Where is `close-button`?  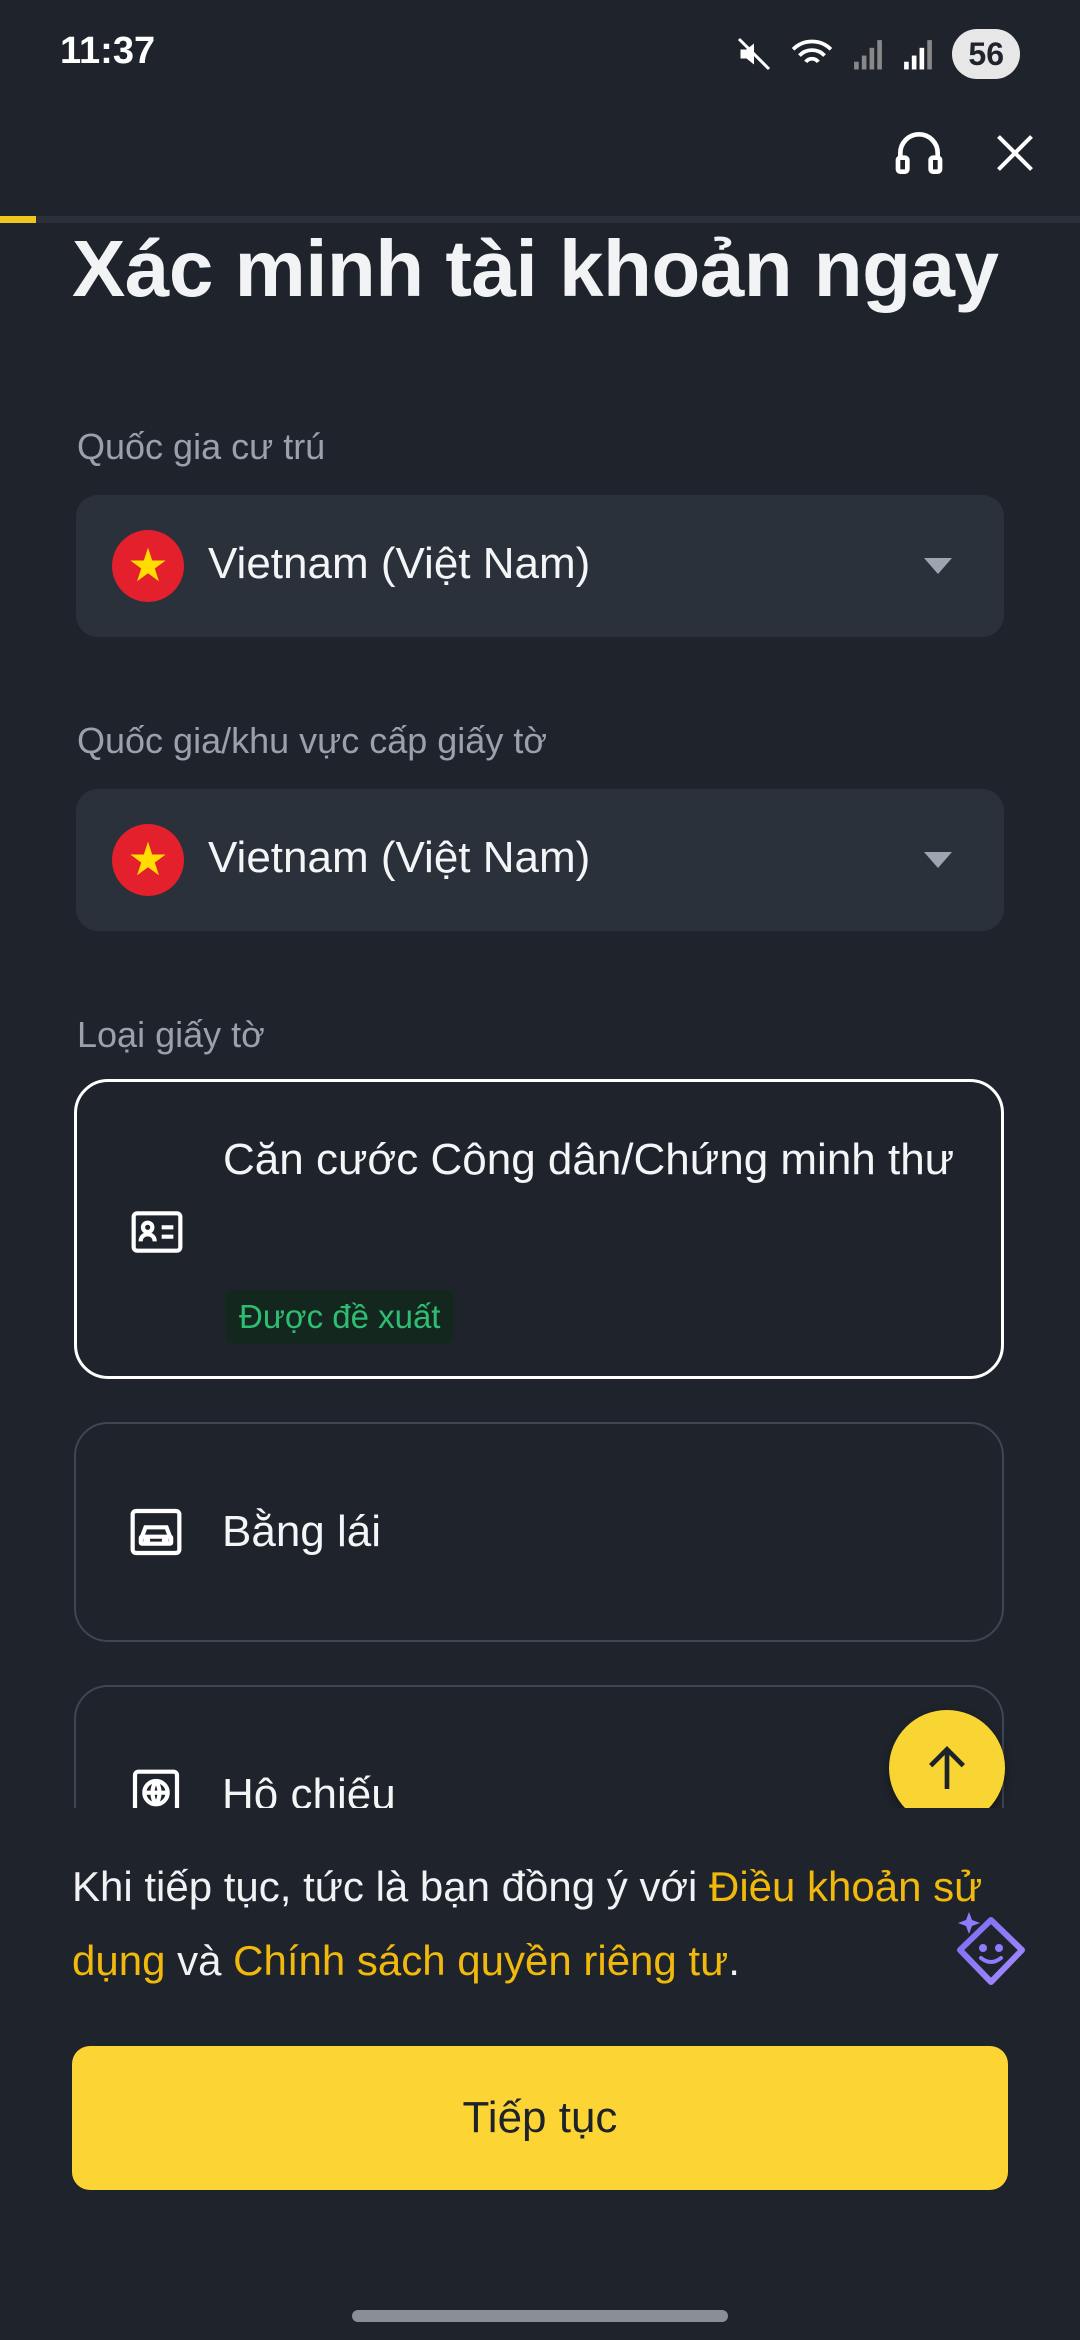 close-button is located at coordinates (1015, 153).